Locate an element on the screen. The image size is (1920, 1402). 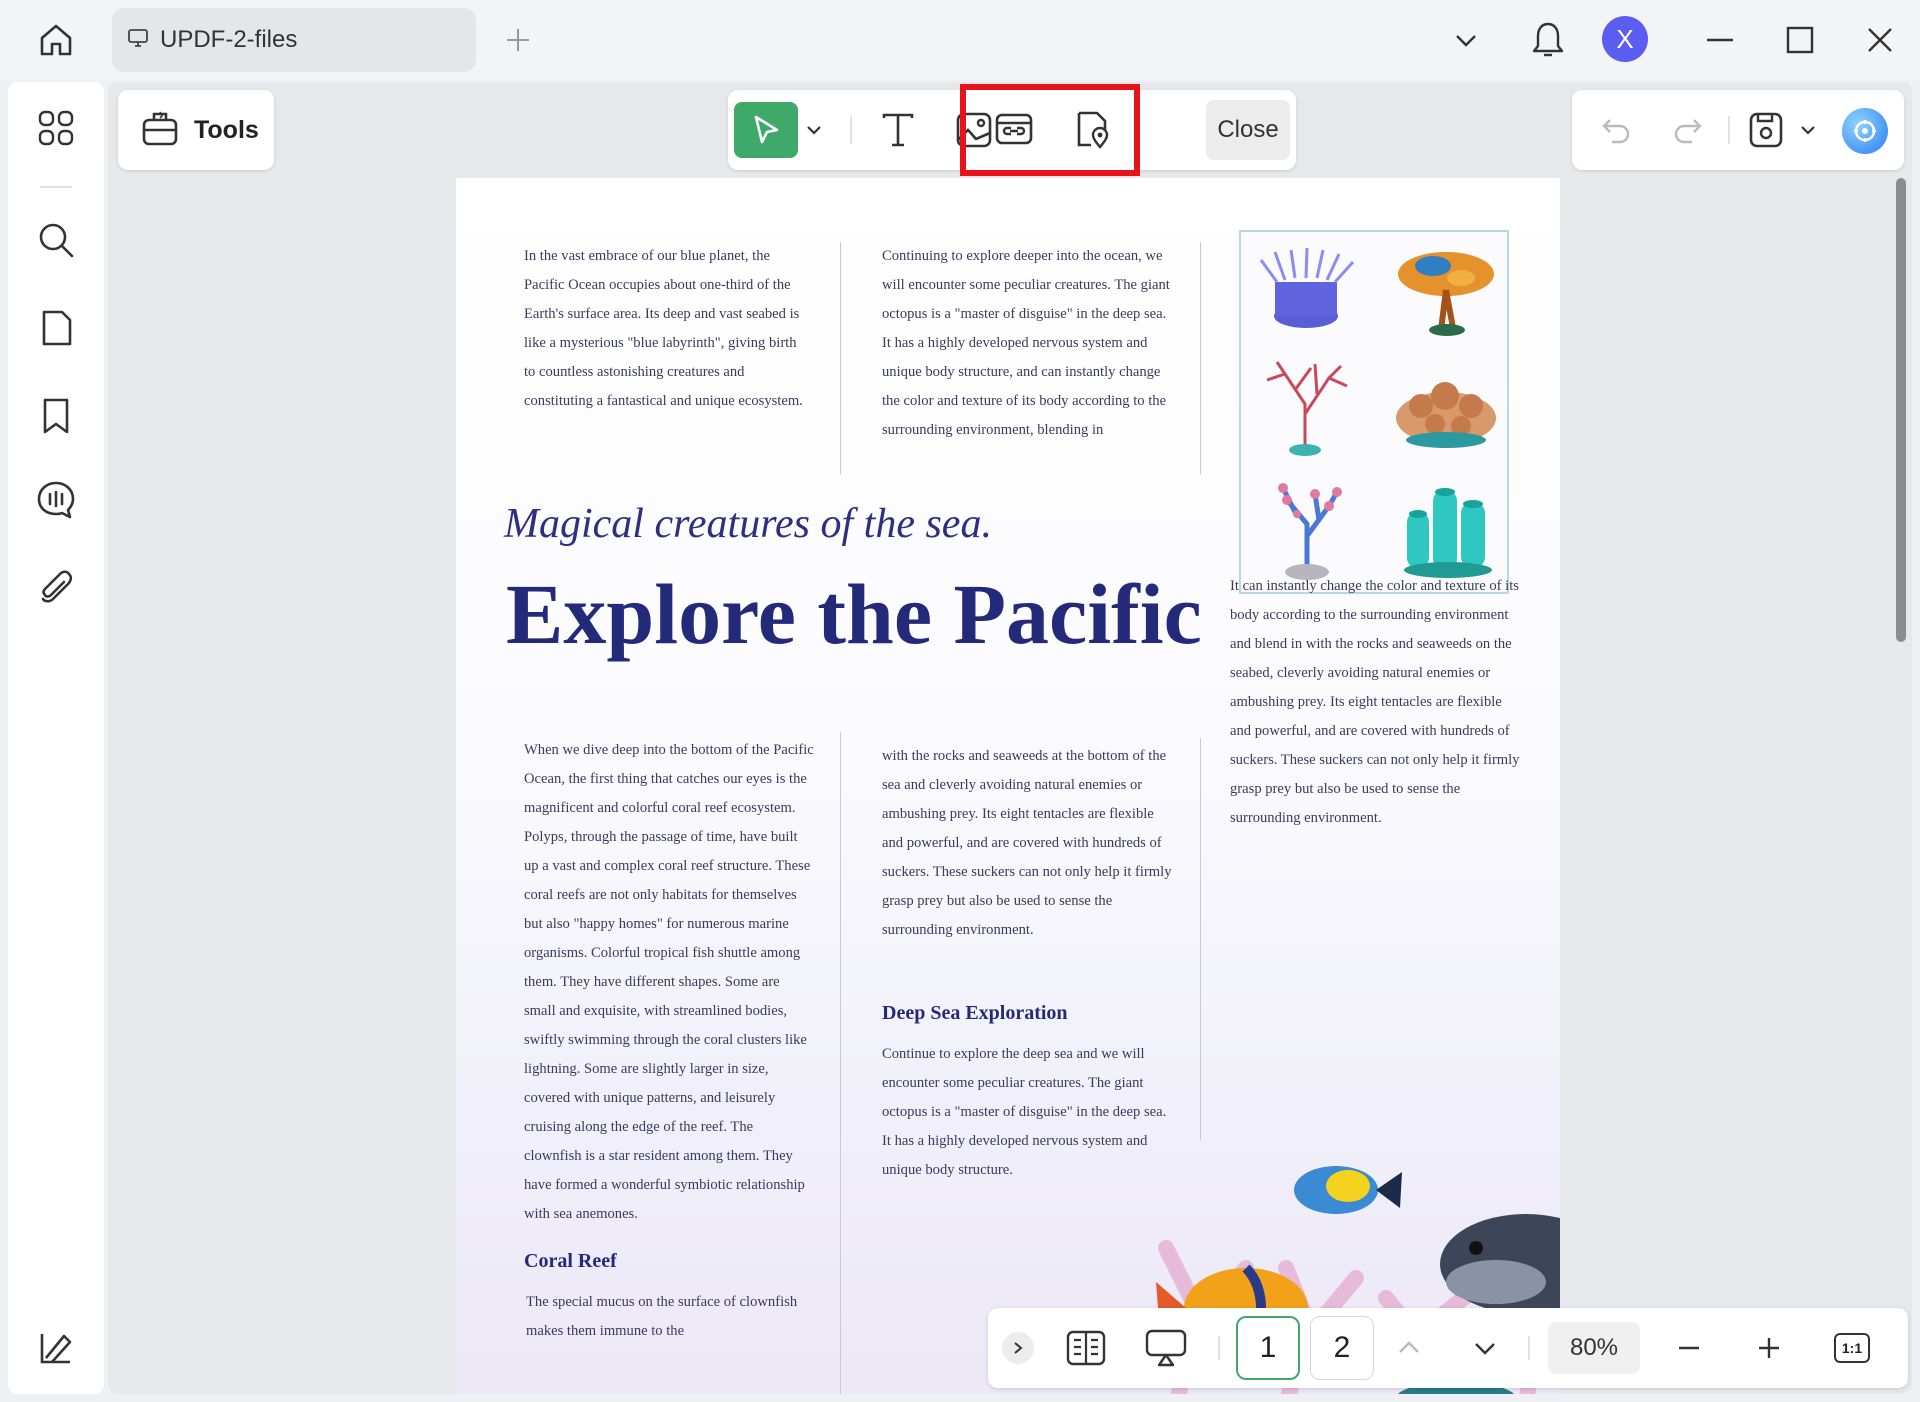
avatar: X is located at coordinates (1625, 39).